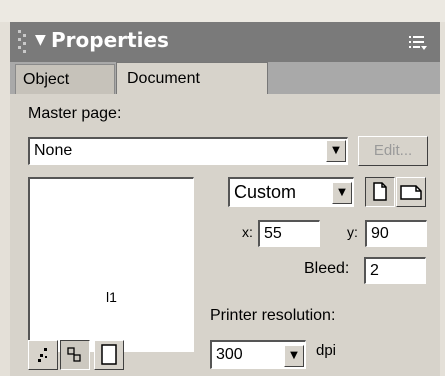 This screenshot has height=376, width=445. I want to click on printer-resolution-dropdown-button: ▼, so click(294, 356).